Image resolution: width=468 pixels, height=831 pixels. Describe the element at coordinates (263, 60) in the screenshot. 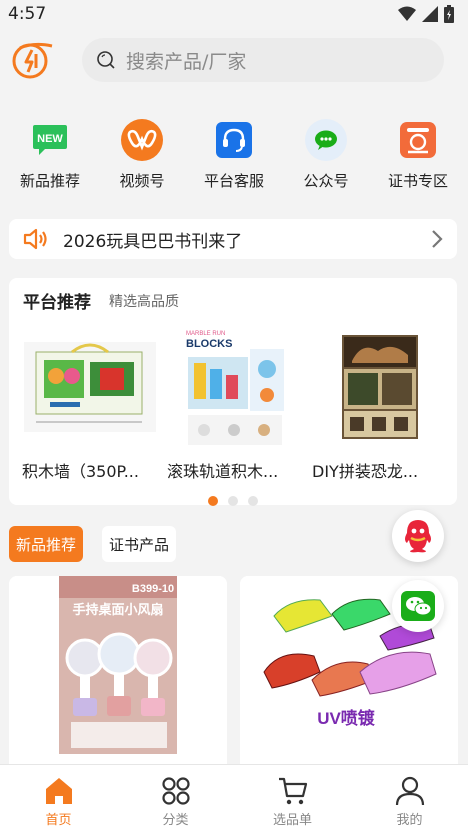

I see `search-bar: 搜索产品/厂家` at that location.